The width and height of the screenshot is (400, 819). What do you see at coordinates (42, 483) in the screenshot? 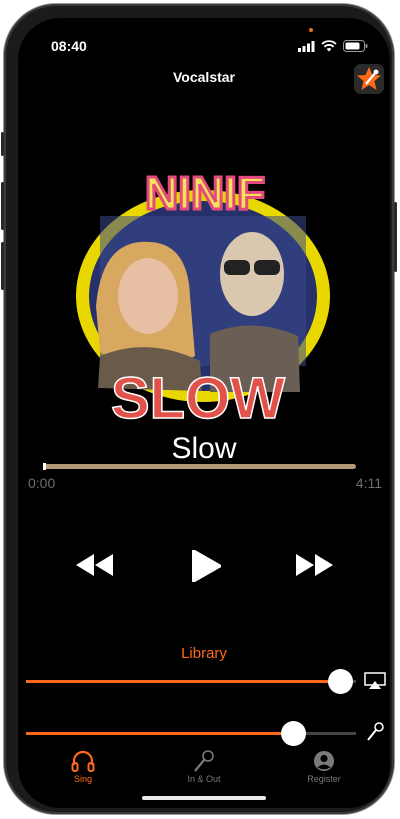
I see `elapsed-time: 0:00` at bounding box center [42, 483].